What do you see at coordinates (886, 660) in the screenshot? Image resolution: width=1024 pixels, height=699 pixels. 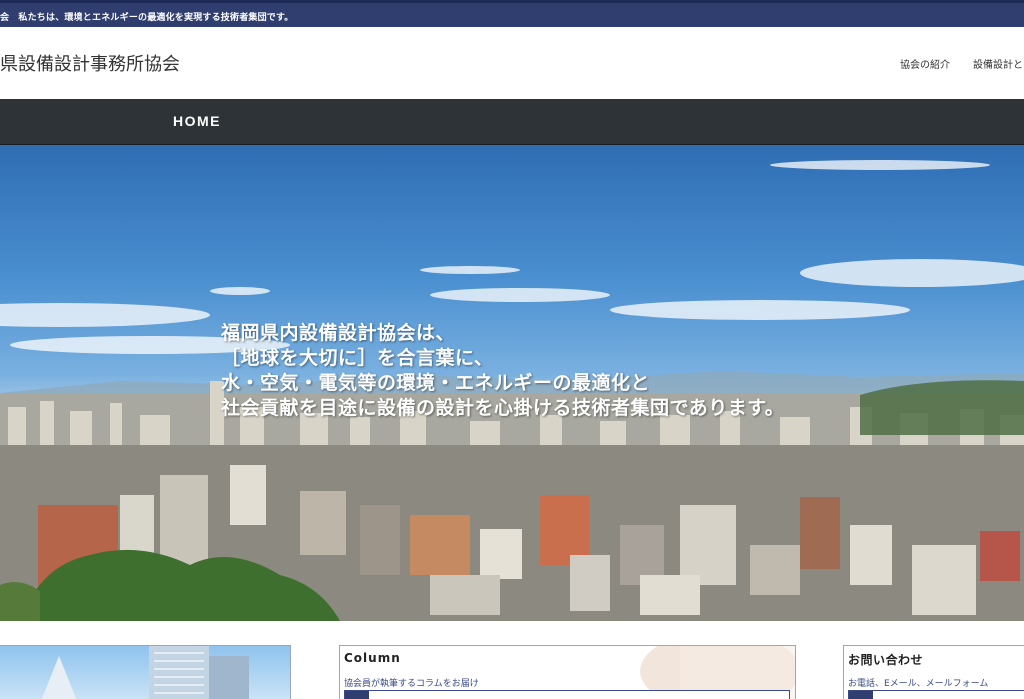 I see `contact-card-title: お問い合わせ` at bounding box center [886, 660].